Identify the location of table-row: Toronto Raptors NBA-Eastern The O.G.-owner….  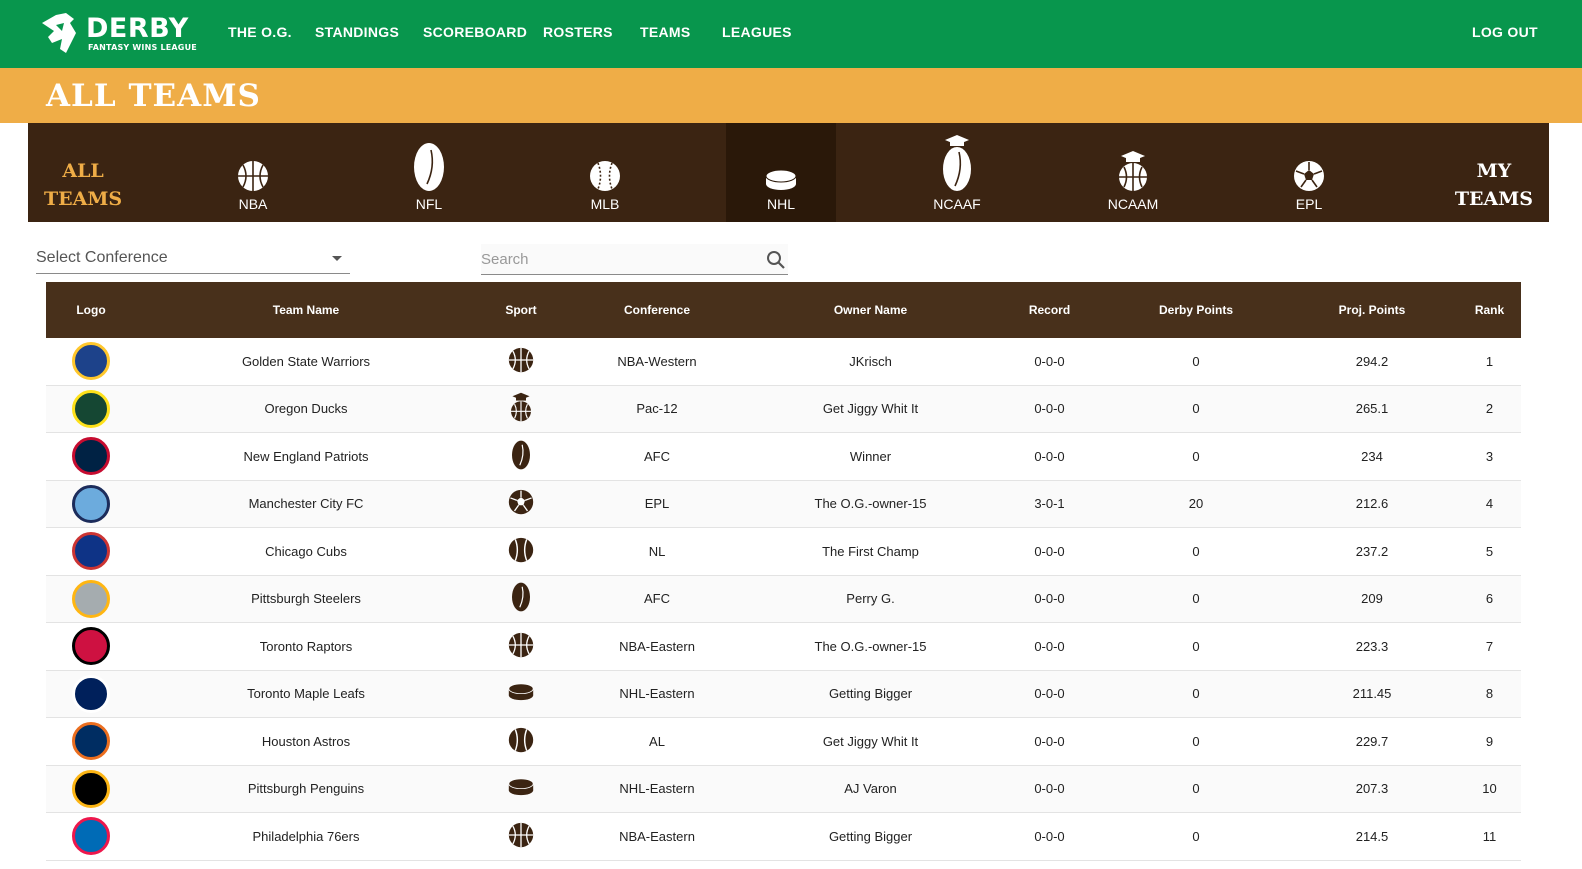
(783, 647).